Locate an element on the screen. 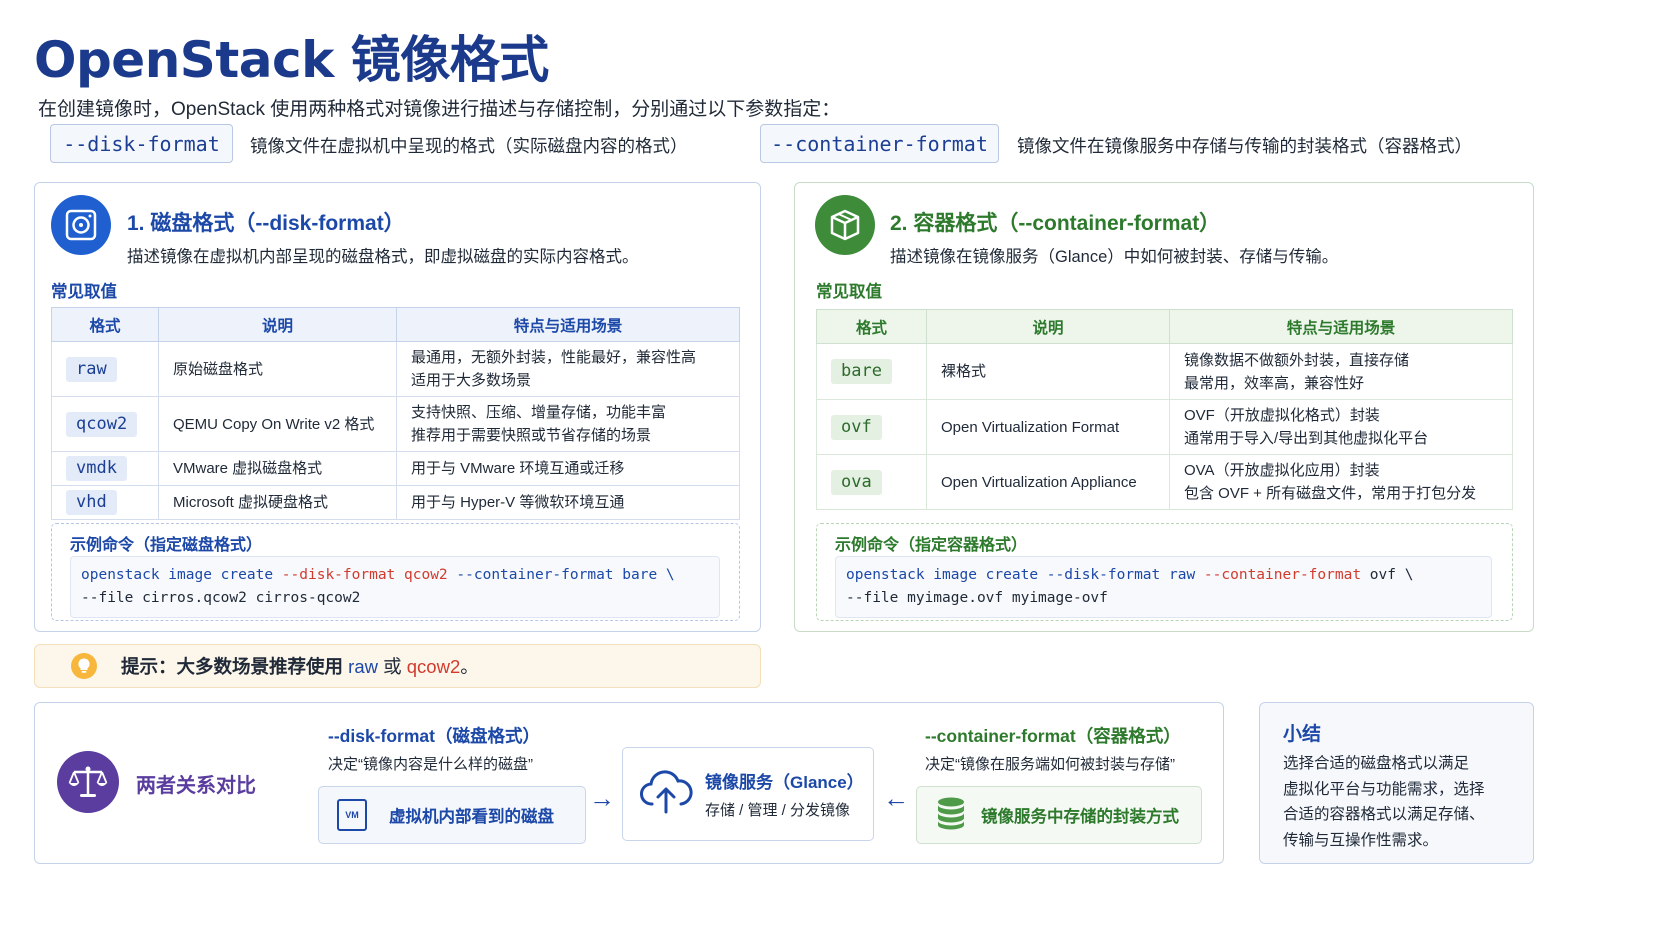 Image resolution: width=1672 pixels, height=941 pixels. relation-disk-sub: 决定“镜像内容是什么样的磁盘” is located at coordinates (430, 764).